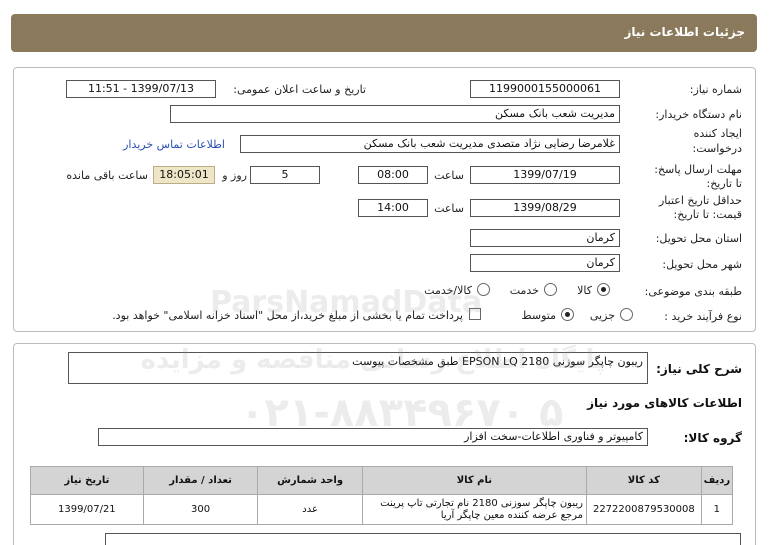  I want to click on announce-field: 1399/07/13 - 11:51, so click(141, 89).